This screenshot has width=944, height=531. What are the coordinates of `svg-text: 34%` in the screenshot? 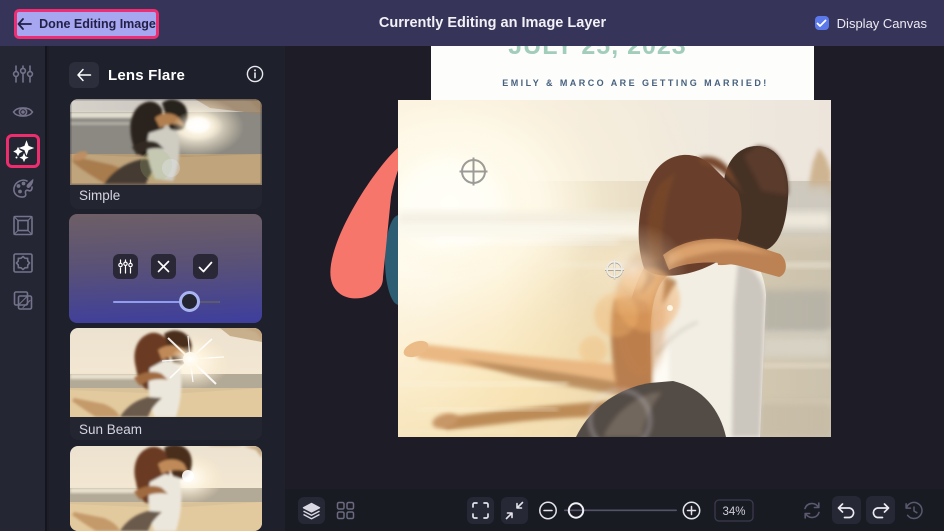 It's located at (733, 512).